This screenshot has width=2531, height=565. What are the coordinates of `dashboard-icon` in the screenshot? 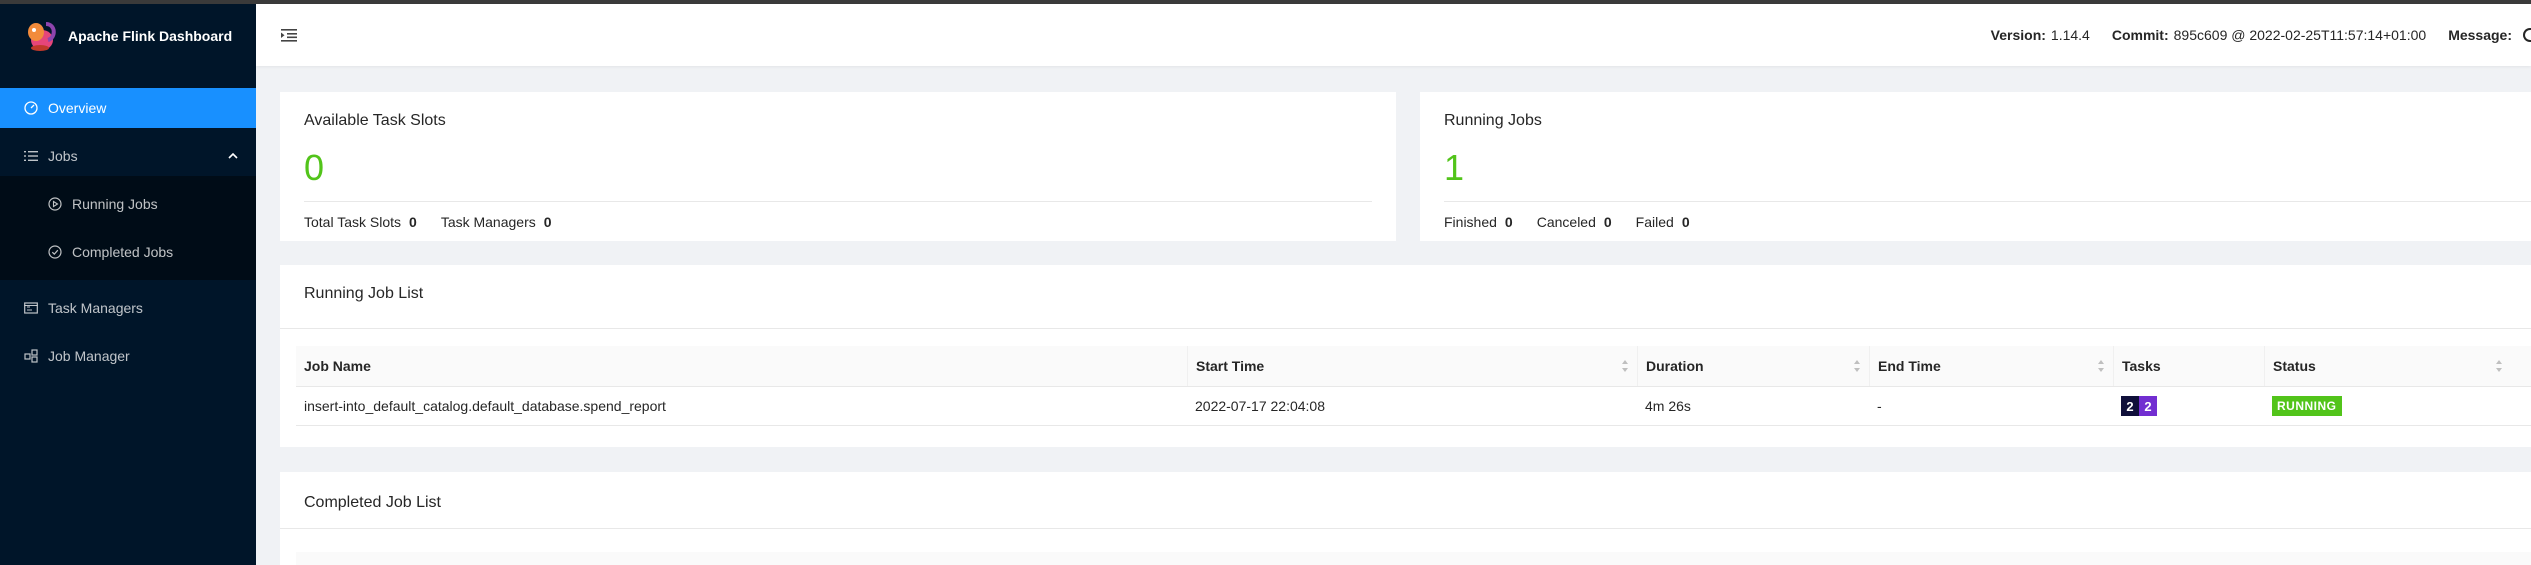 It's located at (31, 108).